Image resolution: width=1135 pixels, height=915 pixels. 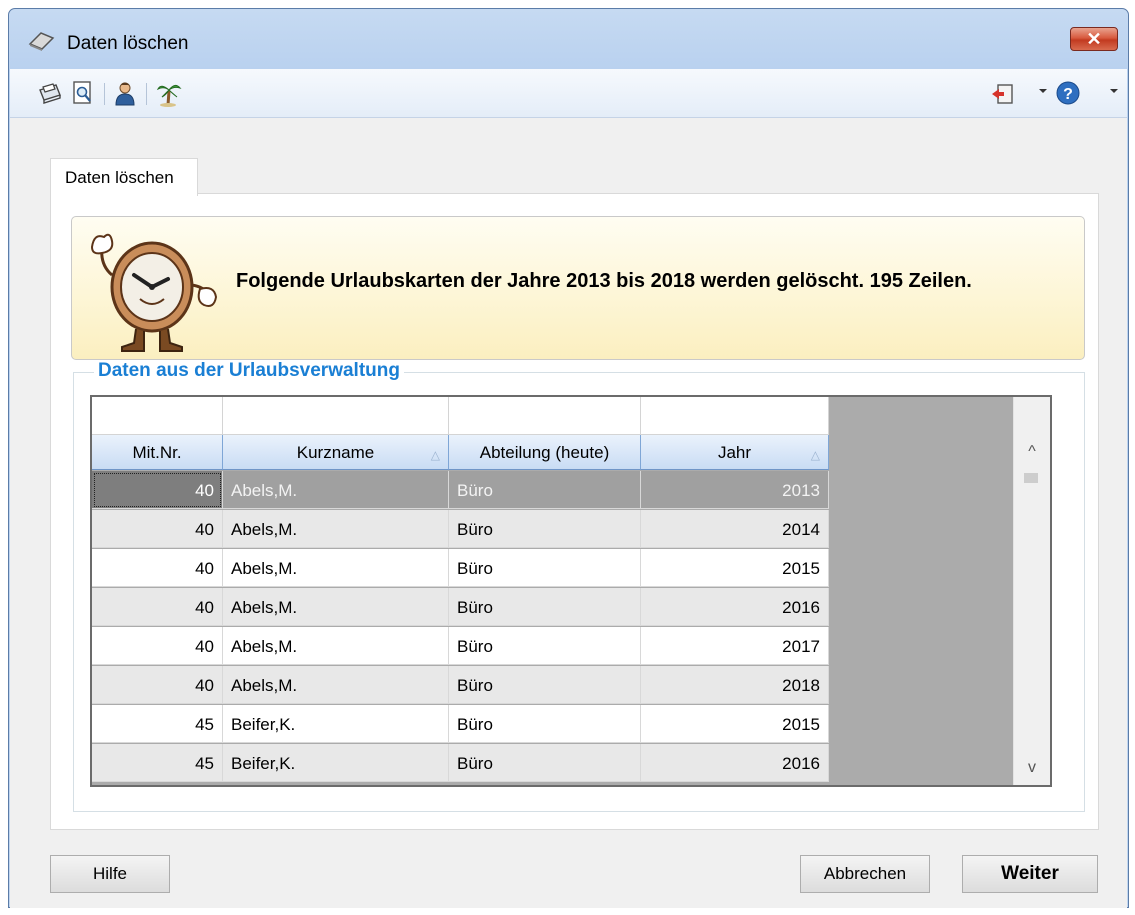 I want to click on column-header-label: Mit.Nr., so click(x=157, y=452).